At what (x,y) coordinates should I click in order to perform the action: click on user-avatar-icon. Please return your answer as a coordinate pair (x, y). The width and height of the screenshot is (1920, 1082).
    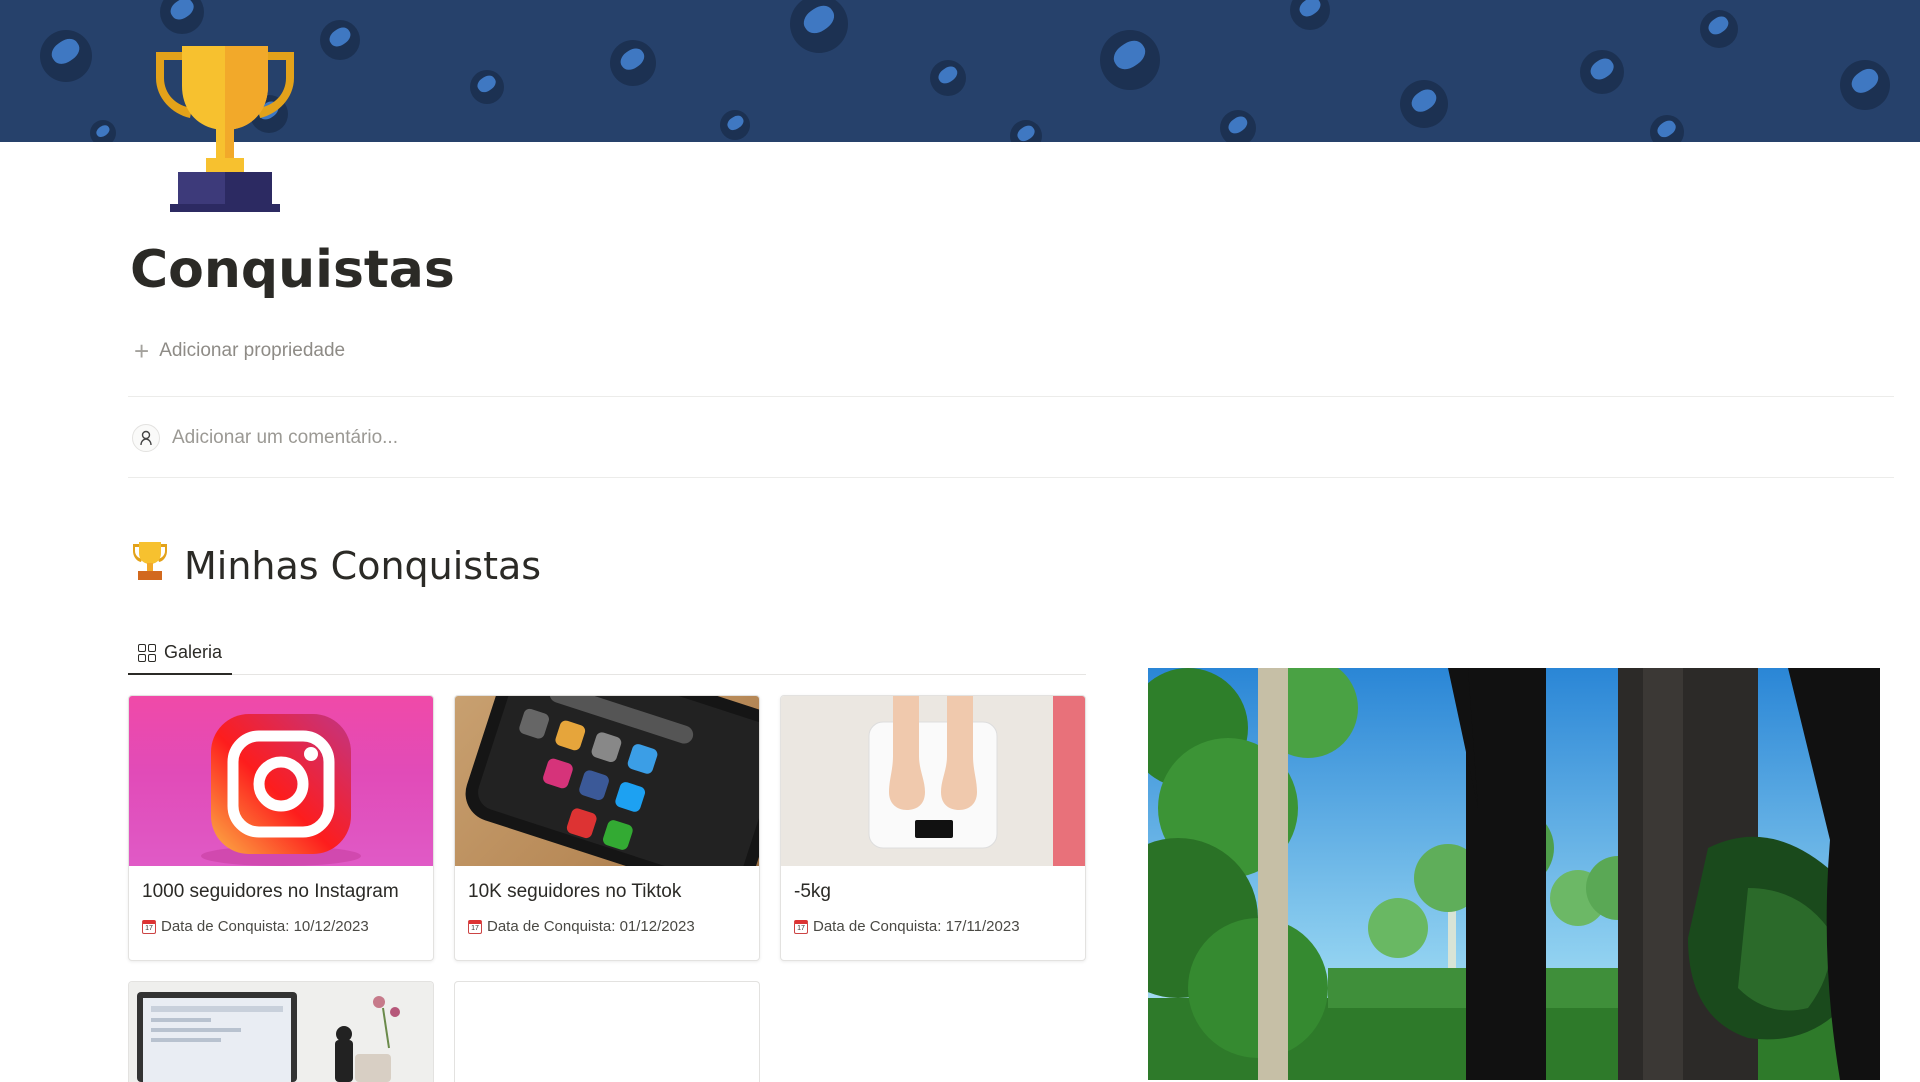
    Looking at the image, I should click on (146, 438).